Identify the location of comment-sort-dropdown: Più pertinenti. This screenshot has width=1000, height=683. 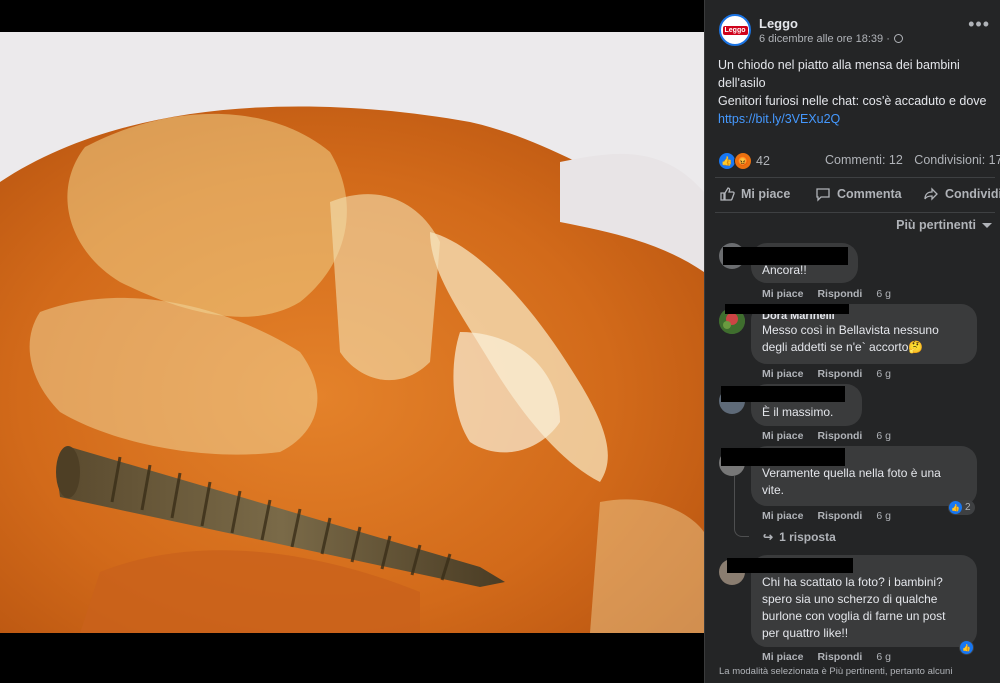
(944, 225).